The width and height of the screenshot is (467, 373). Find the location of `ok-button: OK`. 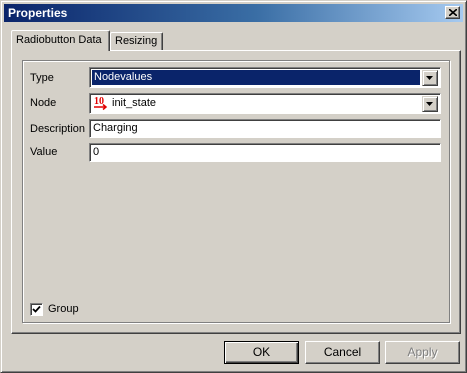

ok-button: OK is located at coordinates (261, 352).